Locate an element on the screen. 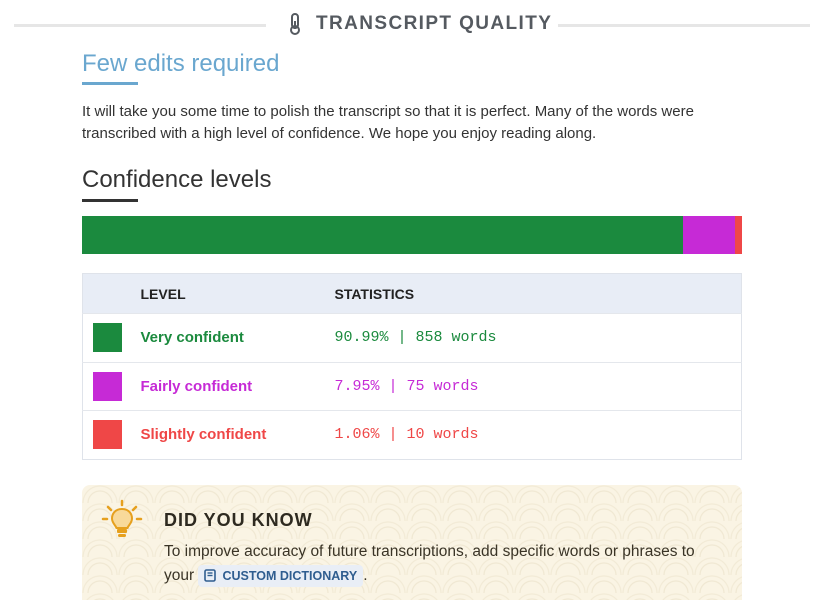 The image size is (823, 600). confidence-levels-heading: Confidence levels is located at coordinates (177, 179).